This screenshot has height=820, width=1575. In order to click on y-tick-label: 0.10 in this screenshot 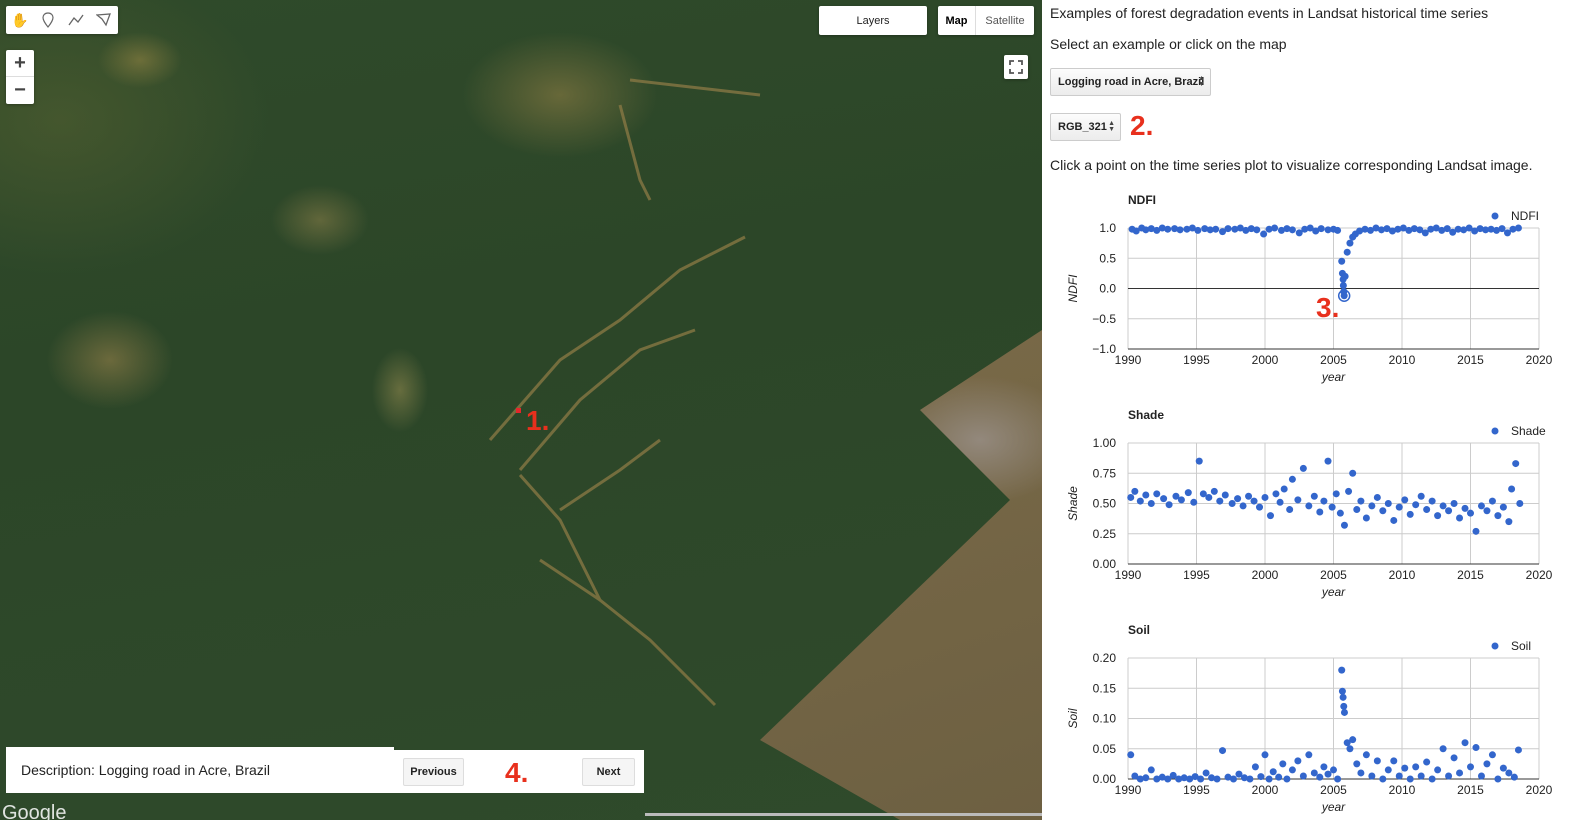, I will do `click(1105, 719)`.